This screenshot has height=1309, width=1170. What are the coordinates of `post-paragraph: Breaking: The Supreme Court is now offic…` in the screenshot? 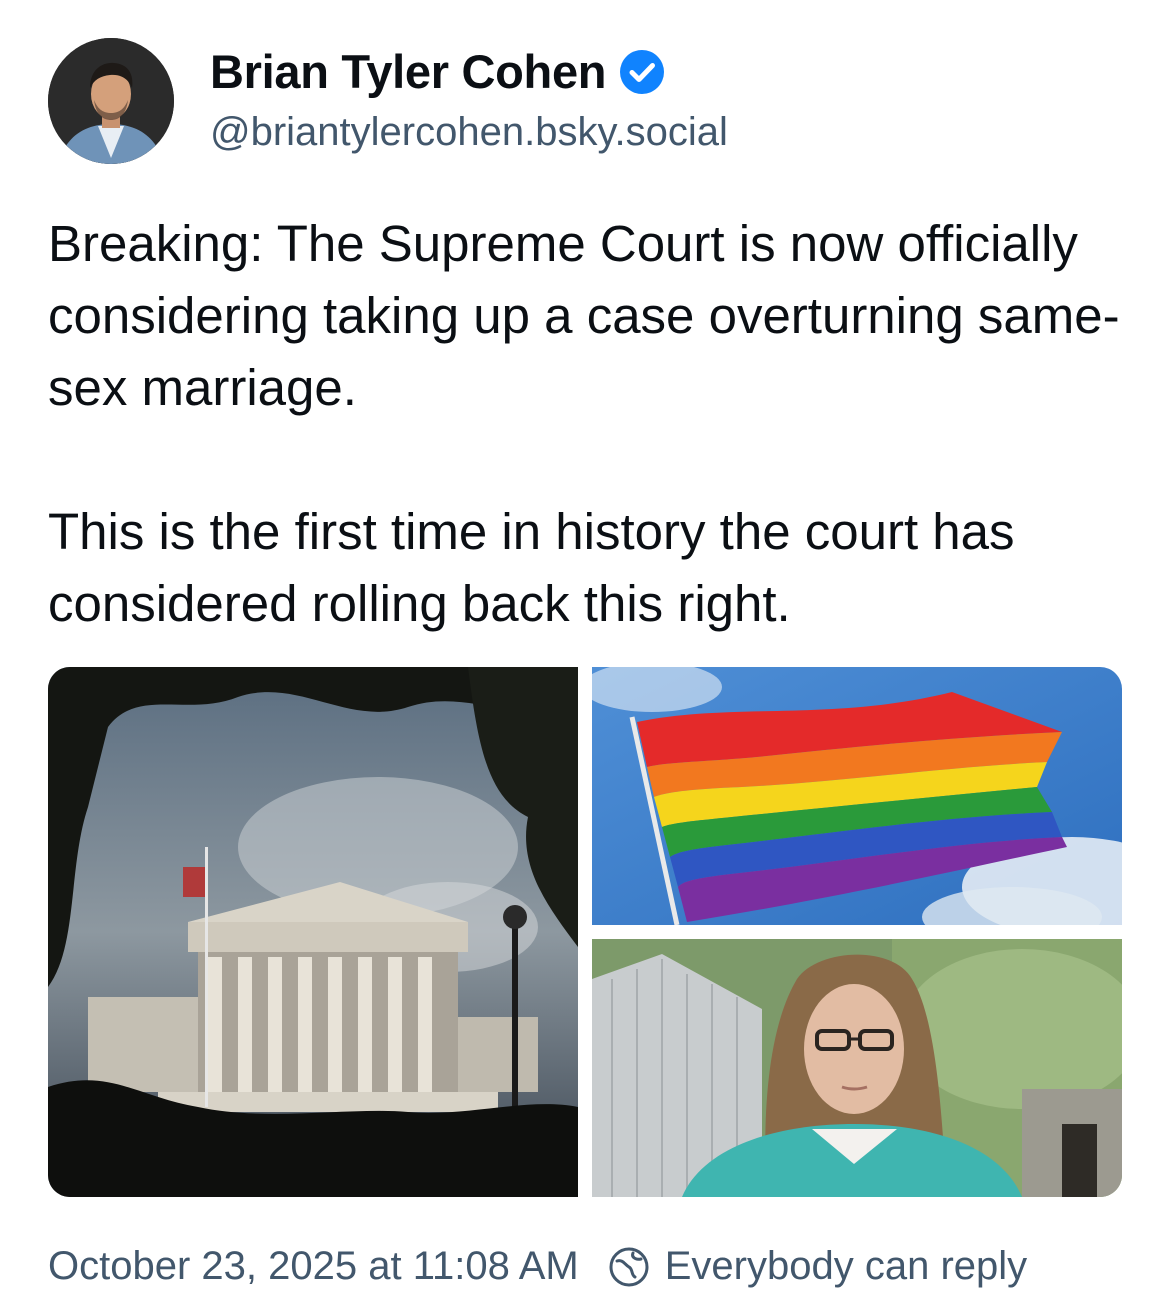 It's located at (584, 315).